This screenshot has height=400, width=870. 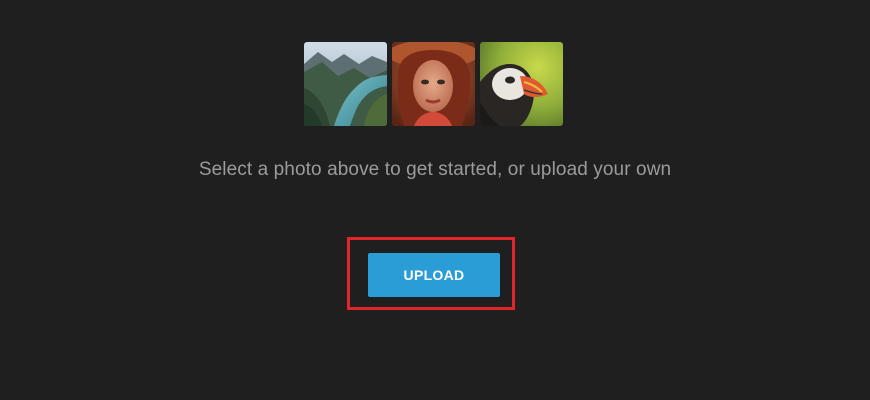 I want to click on sample-photo-portrait, so click(x=433, y=84).